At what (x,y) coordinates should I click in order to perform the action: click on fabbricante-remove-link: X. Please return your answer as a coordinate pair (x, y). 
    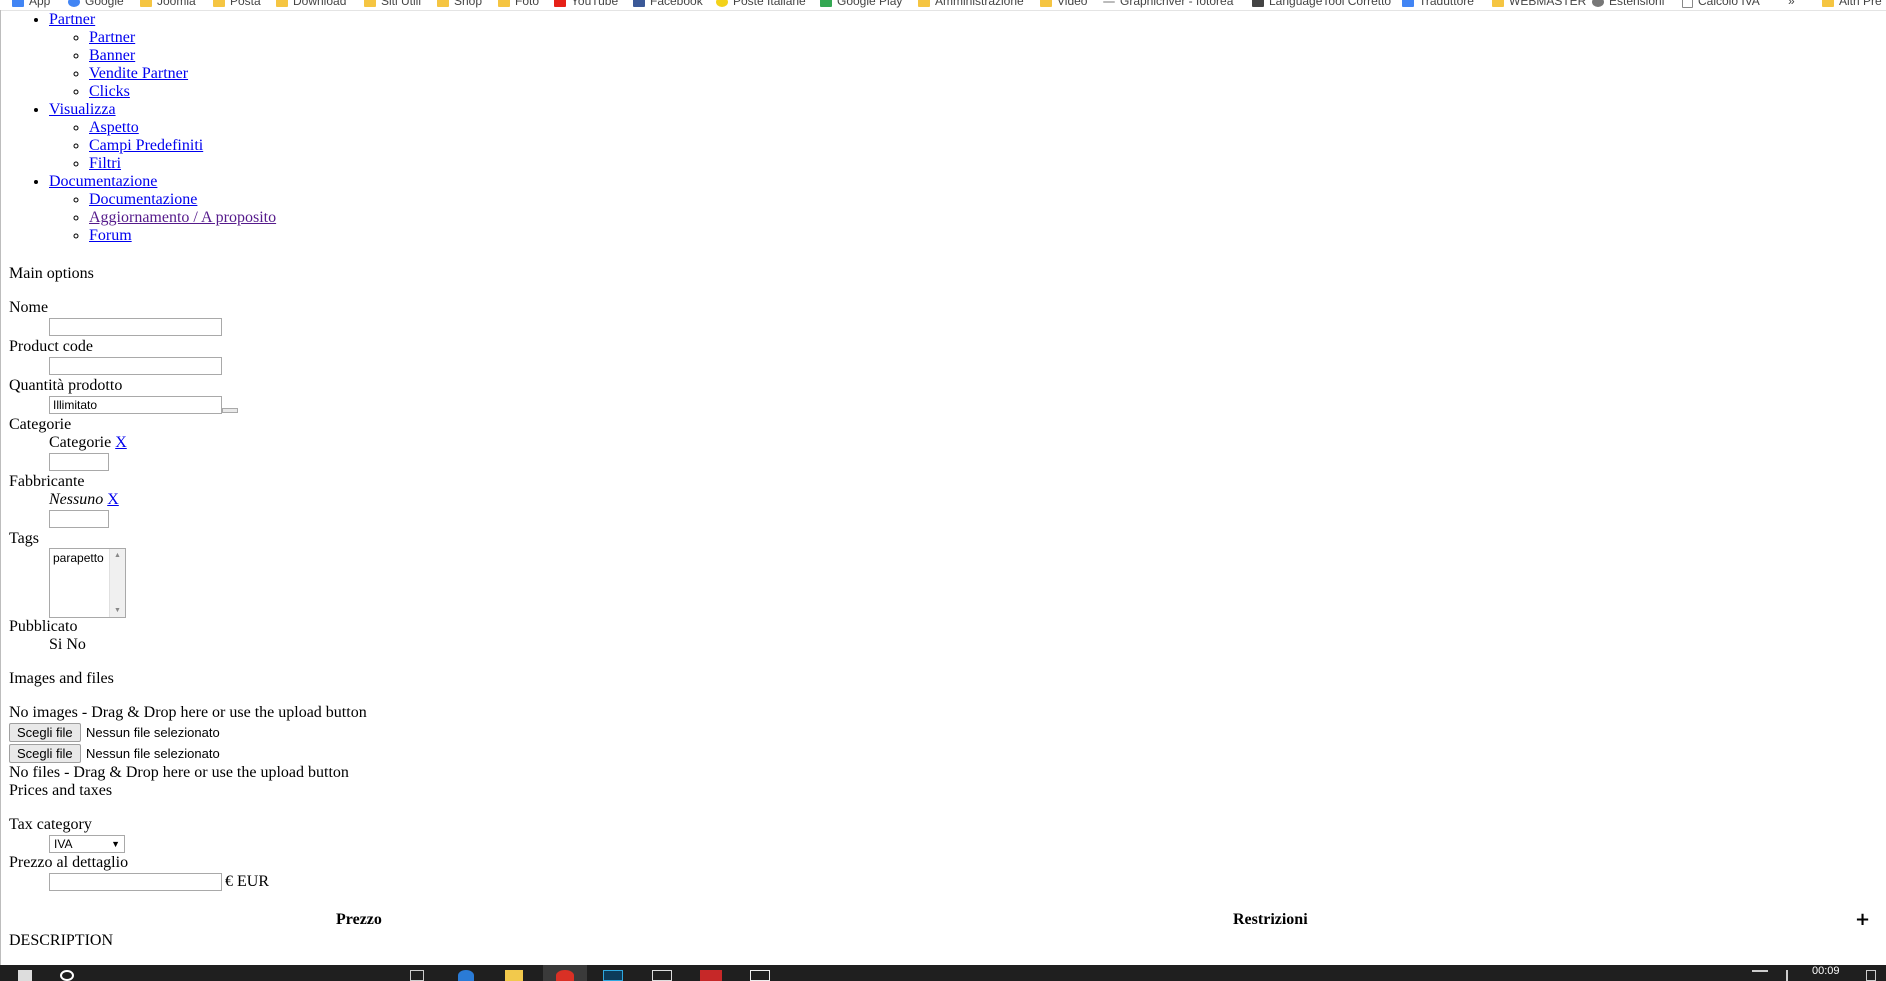
    Looking at the image, I should click on (113, 499).